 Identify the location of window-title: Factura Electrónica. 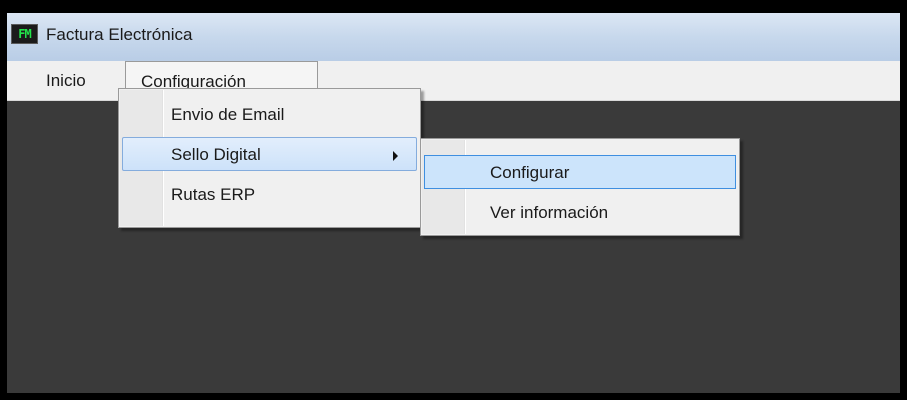
(119, 34).